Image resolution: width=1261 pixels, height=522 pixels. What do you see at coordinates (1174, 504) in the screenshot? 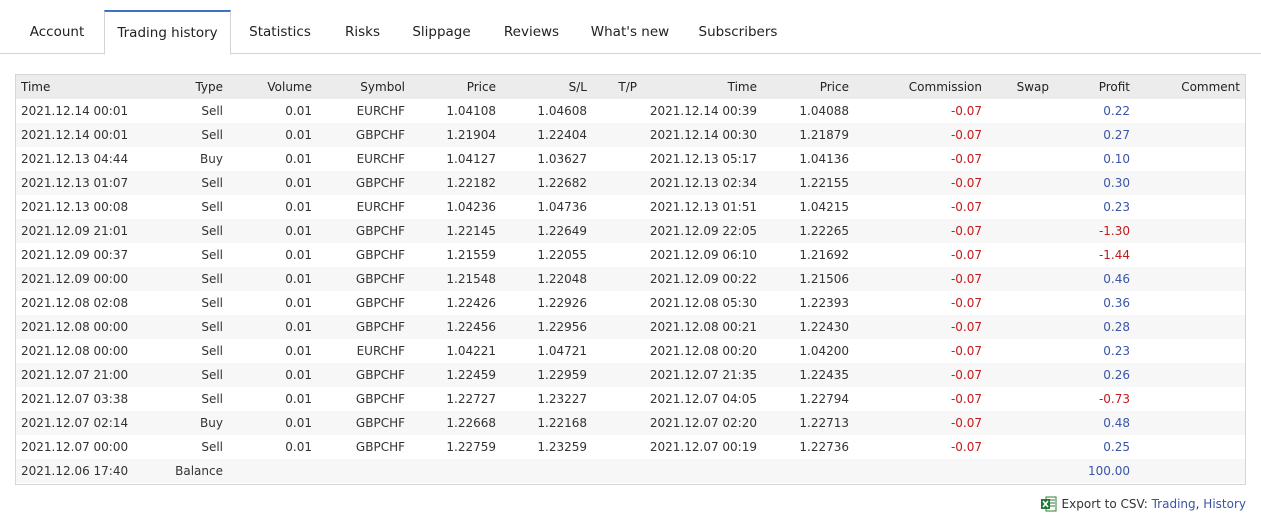
I see `export-trading-link: Trading` at bounding box center [1174, 504].